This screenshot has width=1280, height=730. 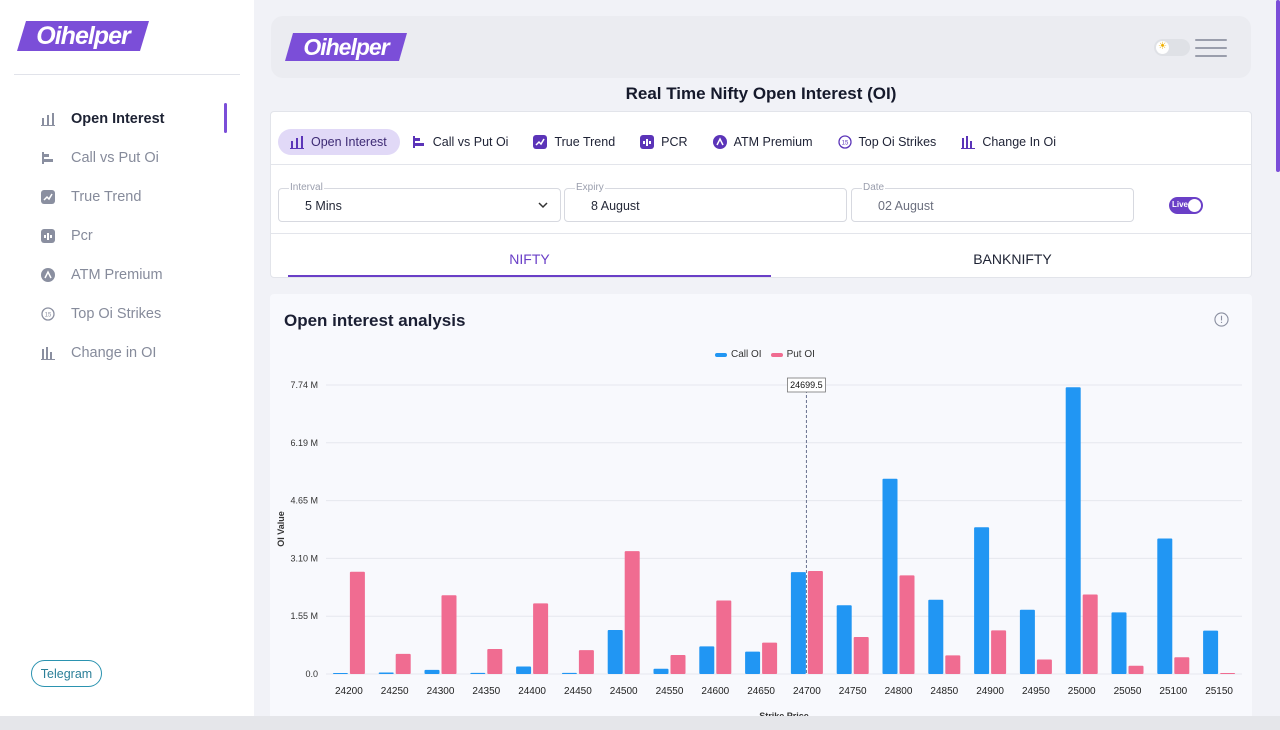 I want to click on x-tick-label: 24700, so click(x=807, y=691).